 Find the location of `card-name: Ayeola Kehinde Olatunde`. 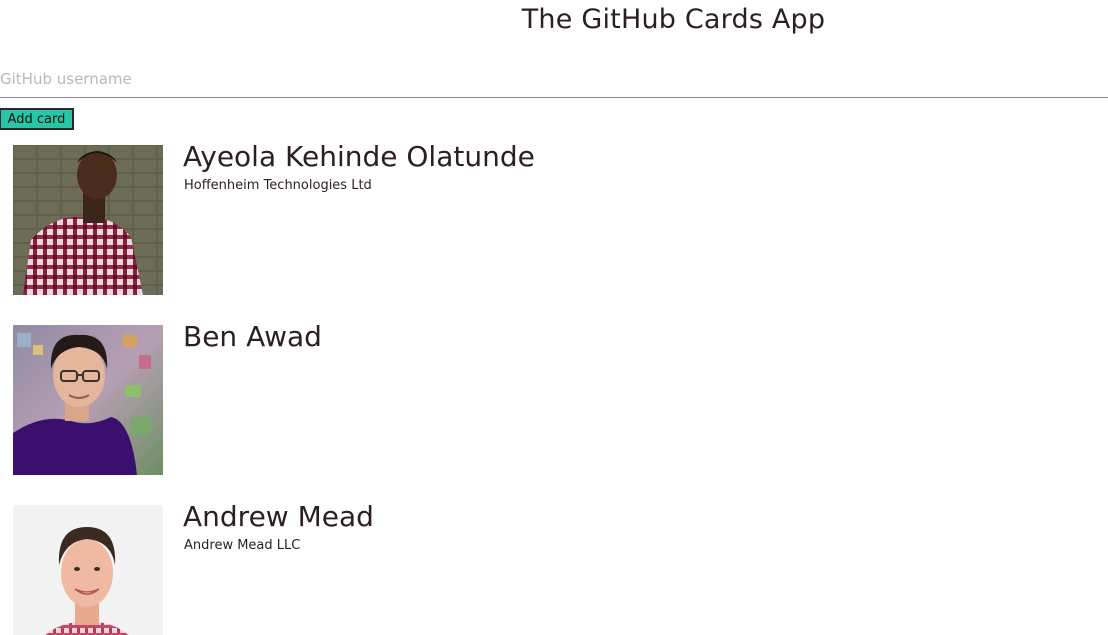

card-name: Ayeola Kehinde Olatunde is located at coordinates (359, 156).